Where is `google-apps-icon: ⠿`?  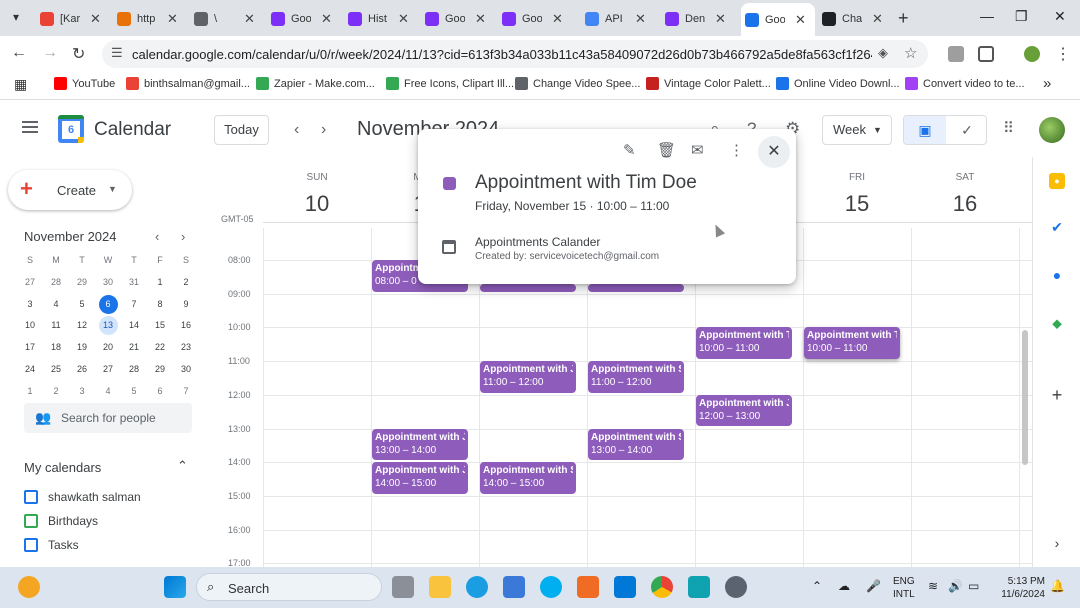
google-apps-icon: ⠿ is located at coordinates (1011, 129).